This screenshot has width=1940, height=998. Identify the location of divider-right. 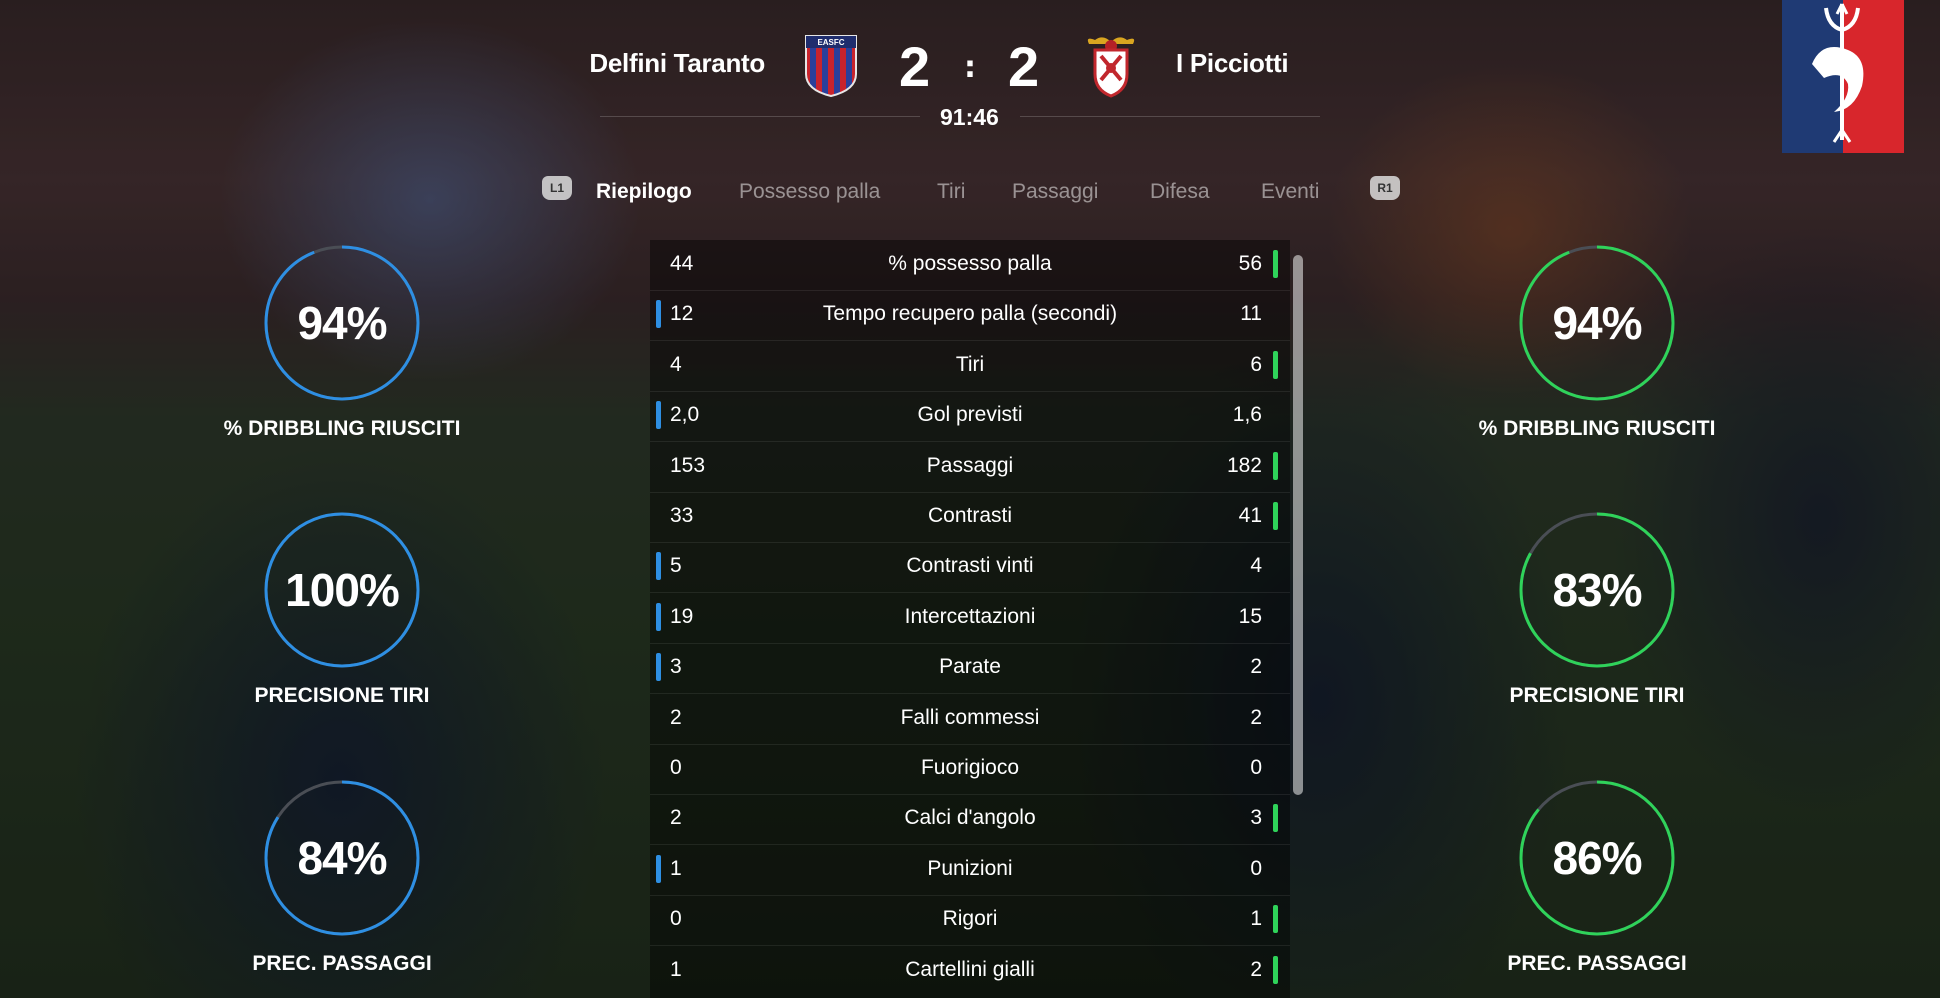
(1170, 116).